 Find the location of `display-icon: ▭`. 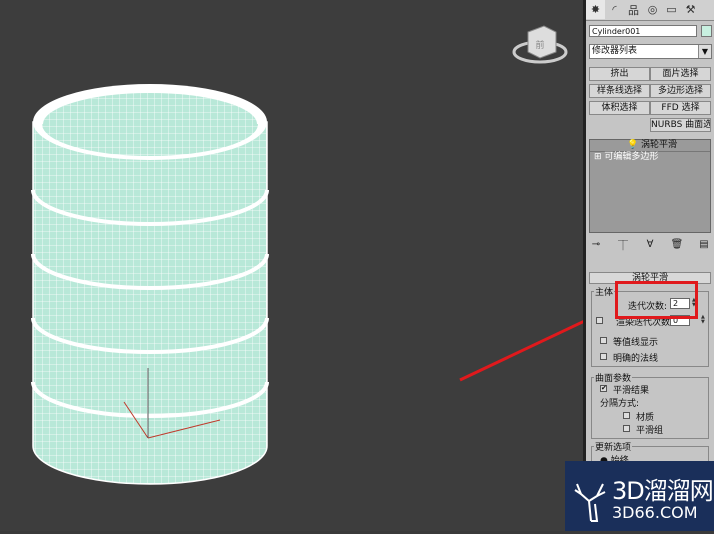

display-icon: ▭ is located at coordinates (671, 9).